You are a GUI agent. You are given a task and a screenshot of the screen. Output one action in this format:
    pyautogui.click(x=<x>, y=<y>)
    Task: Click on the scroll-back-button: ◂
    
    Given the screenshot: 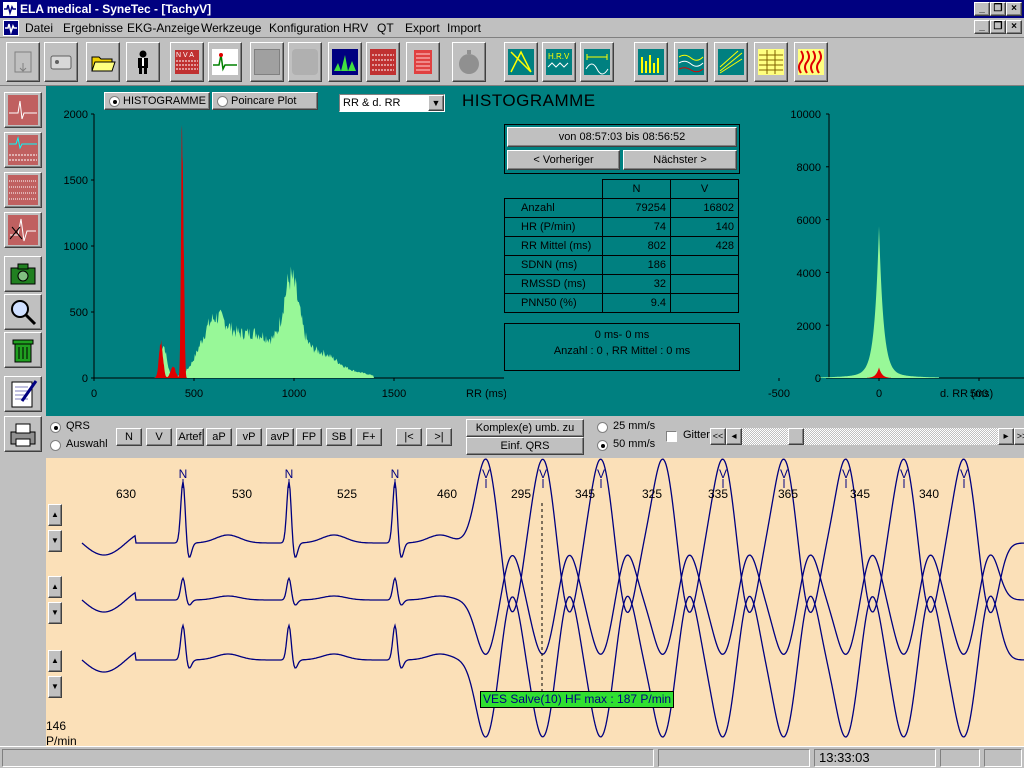 What is the action you would take?
    pyautogui.click(x=734, y=436)
    